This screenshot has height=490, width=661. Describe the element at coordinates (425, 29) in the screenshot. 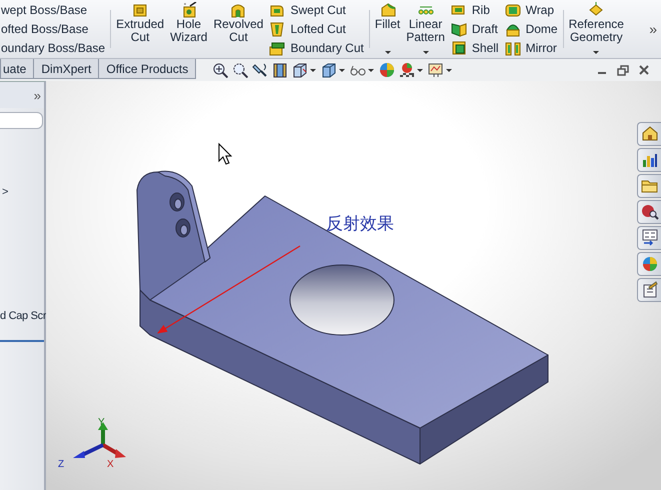

I see `ribbon-button: Linear Pattern` at that location.